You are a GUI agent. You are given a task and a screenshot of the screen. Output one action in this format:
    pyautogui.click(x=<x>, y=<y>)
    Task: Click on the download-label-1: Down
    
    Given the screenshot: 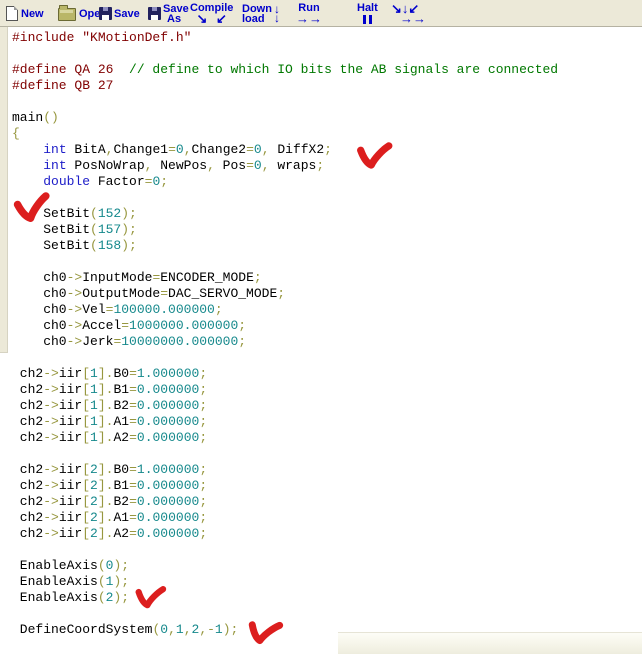 What is the action you would take?
    pyautogui.click(x=257, y=8)
    